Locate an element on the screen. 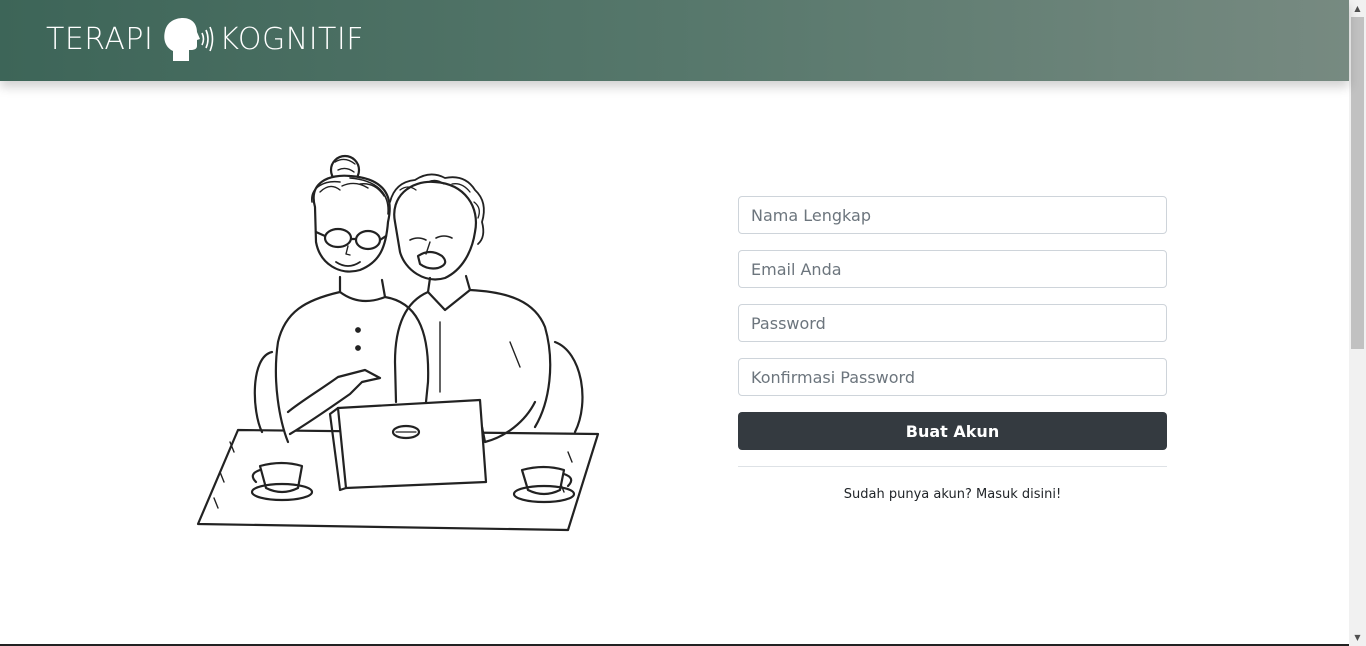  full-name-input is located at coordinates (952, 215).